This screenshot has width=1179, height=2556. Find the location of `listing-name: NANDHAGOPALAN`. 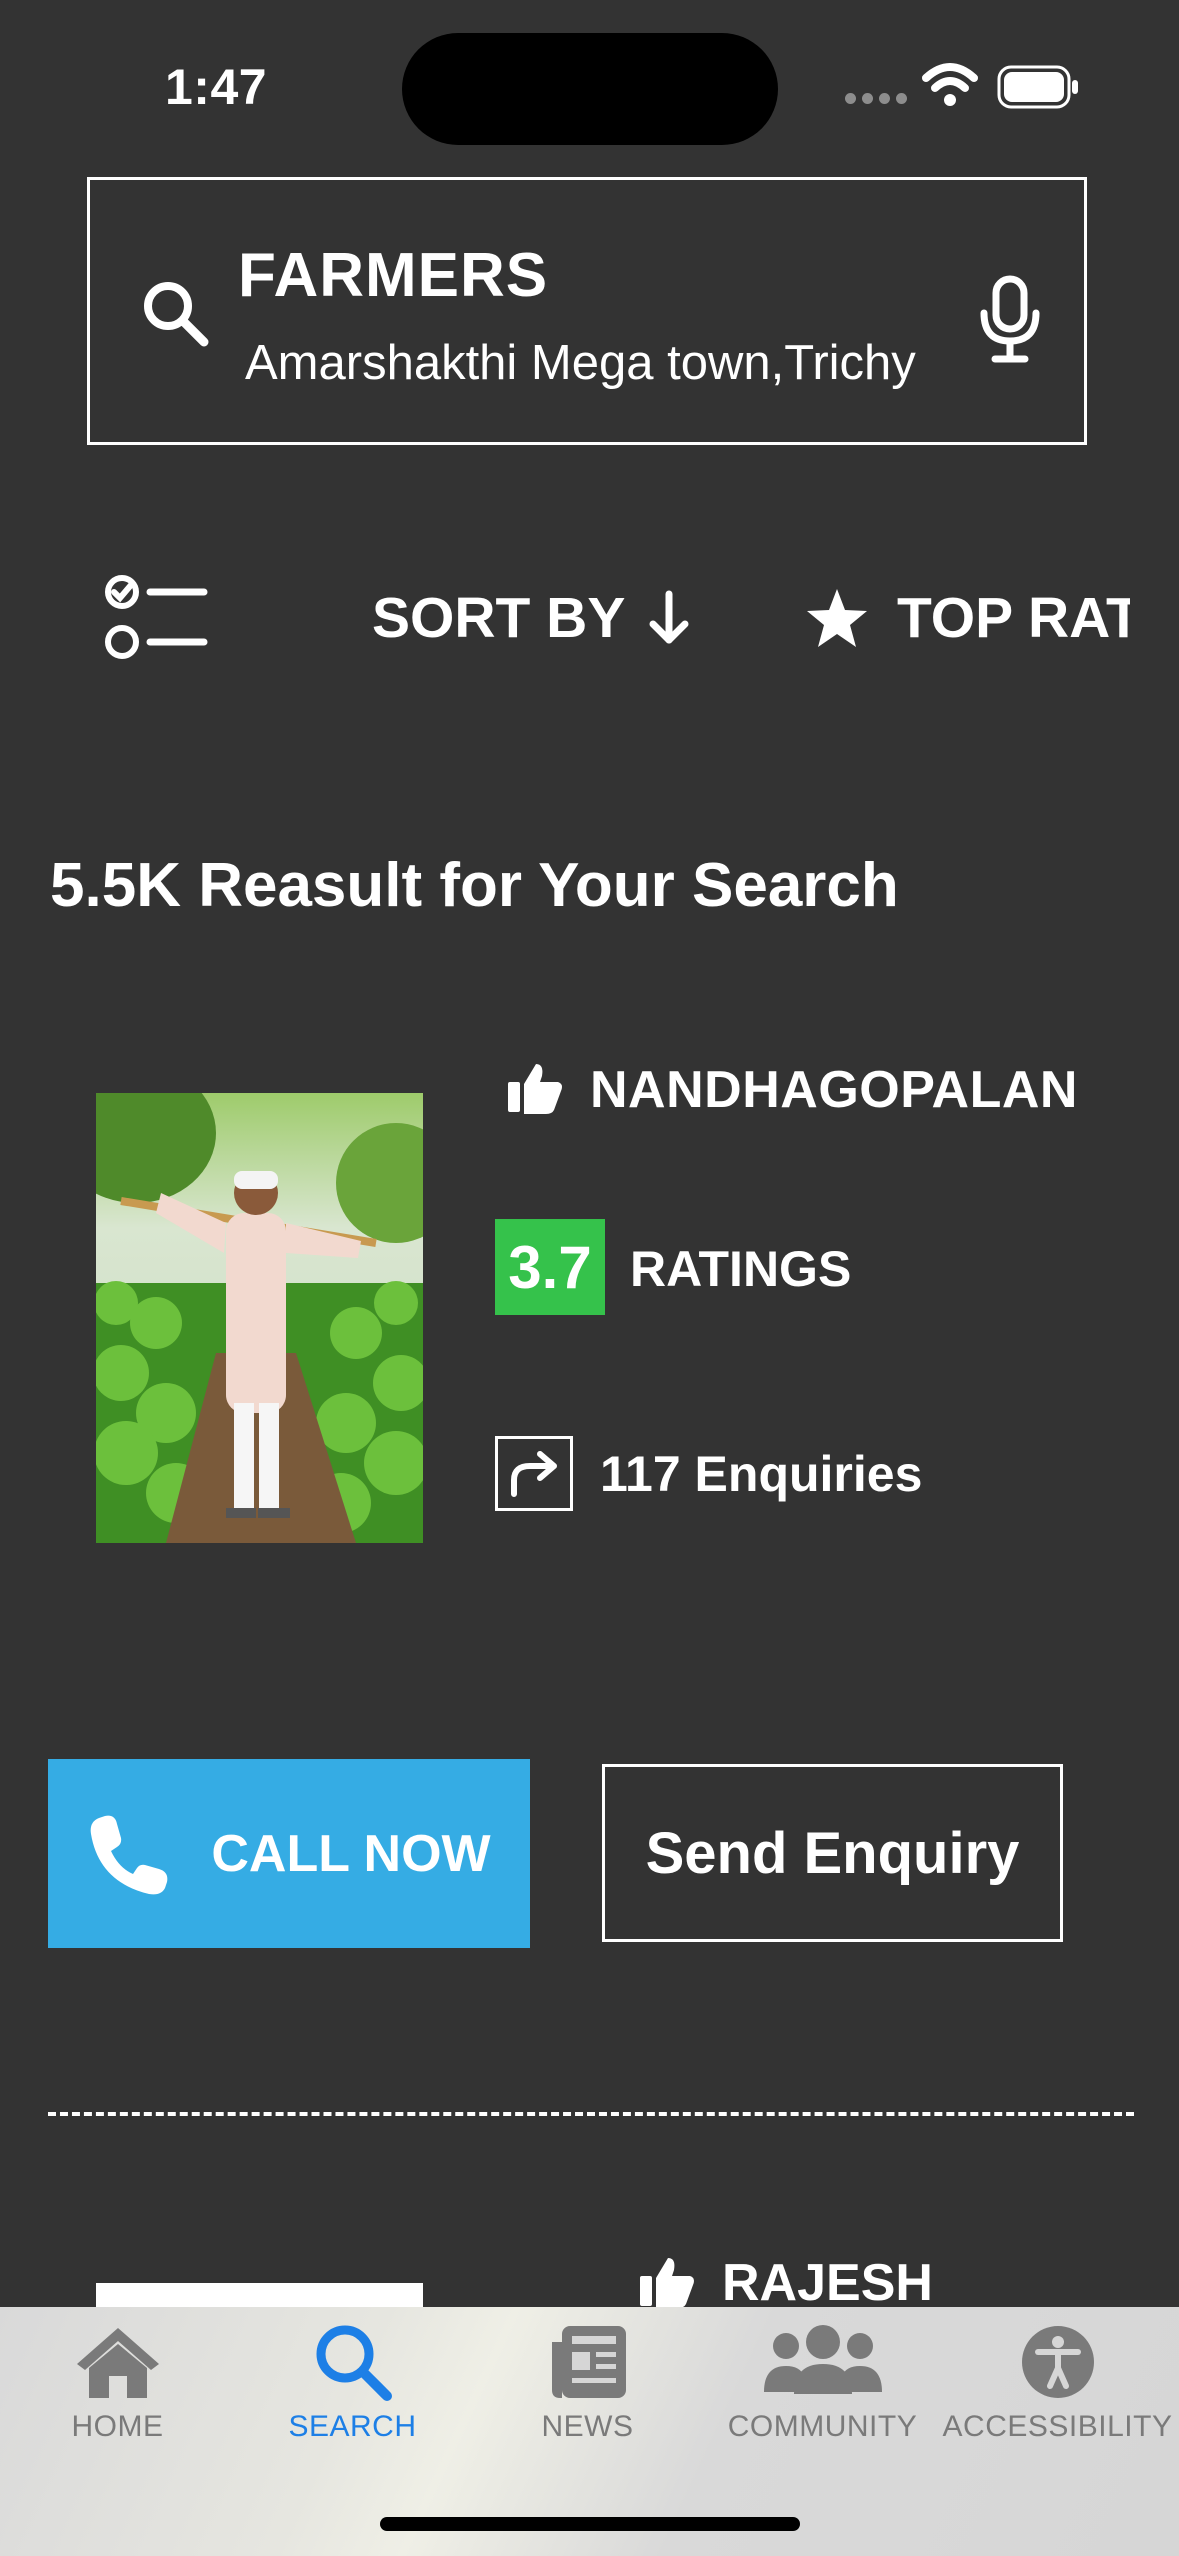

listing-name: NANDHAGOPALAN is located at coordinates (834, 1090).